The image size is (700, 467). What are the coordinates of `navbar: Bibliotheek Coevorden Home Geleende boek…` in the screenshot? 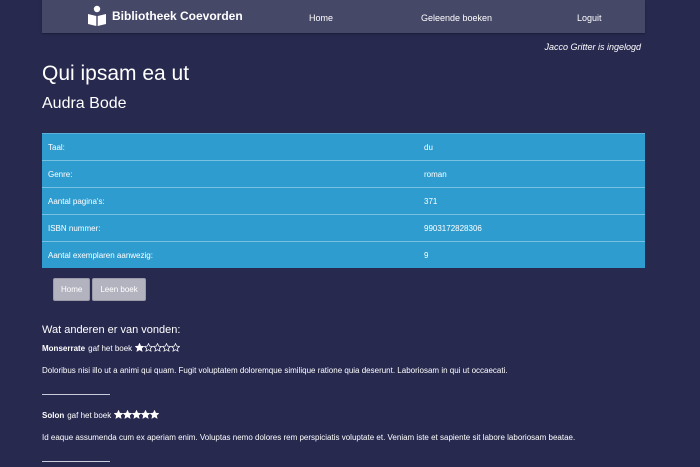 It's located at (343, 16).